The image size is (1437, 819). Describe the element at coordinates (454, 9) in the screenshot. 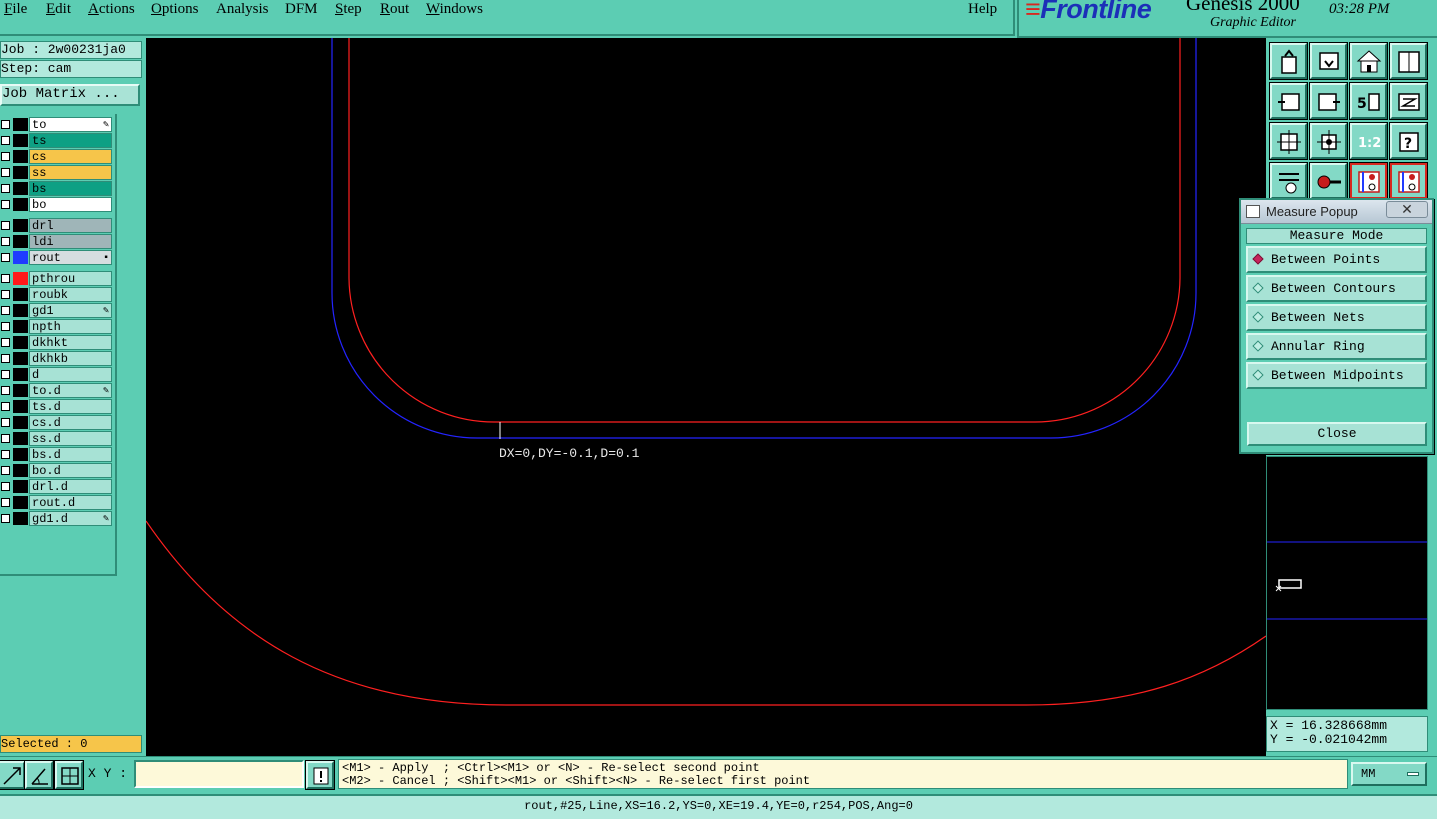

I see `menu-windows: Windows` at that location.